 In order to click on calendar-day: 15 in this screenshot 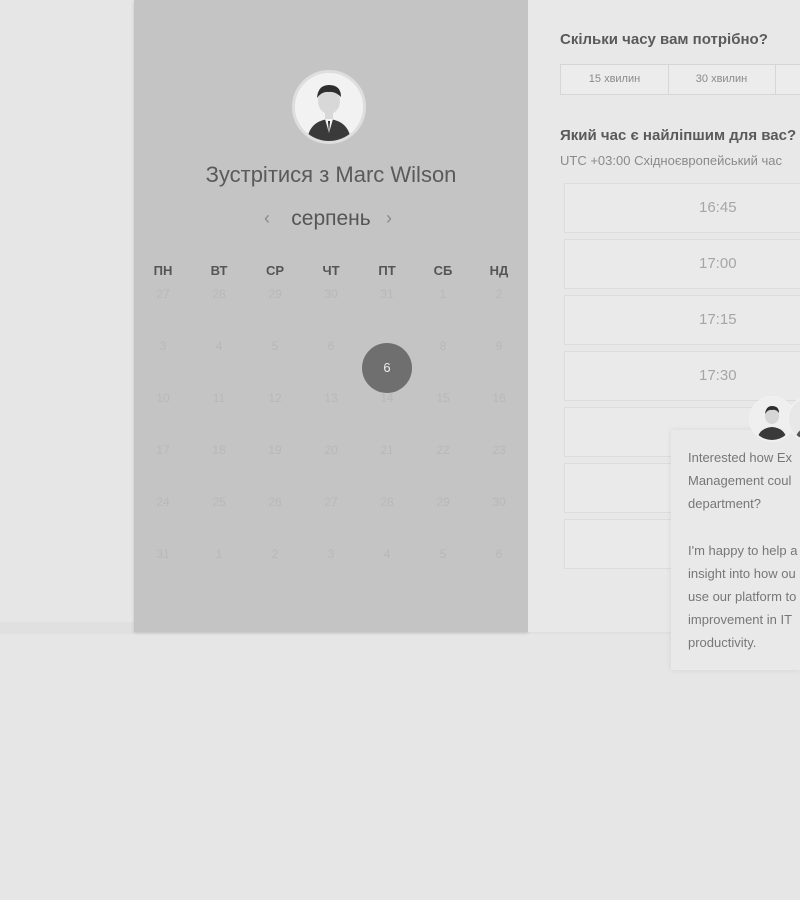, I will do `click(443, 398)`.